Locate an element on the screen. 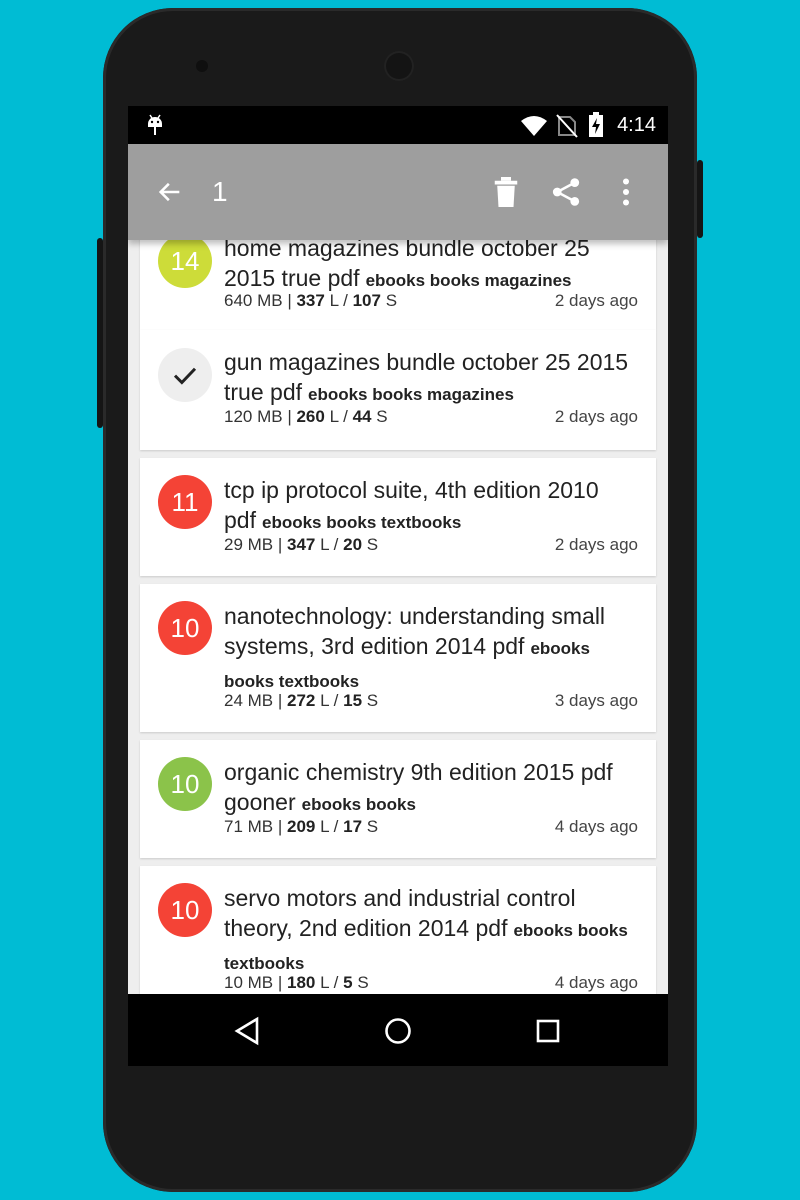  item-leechers: 260 is located at coordinates (310, 416).